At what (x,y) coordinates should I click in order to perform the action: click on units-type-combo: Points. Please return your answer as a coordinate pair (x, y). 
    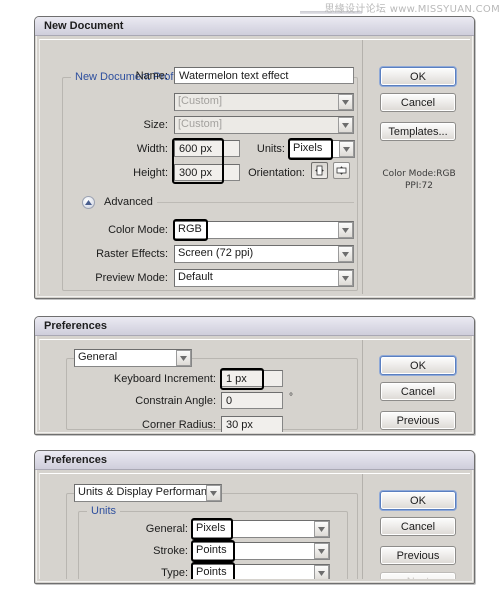
    Looking at the image, I should click on (261, 571).